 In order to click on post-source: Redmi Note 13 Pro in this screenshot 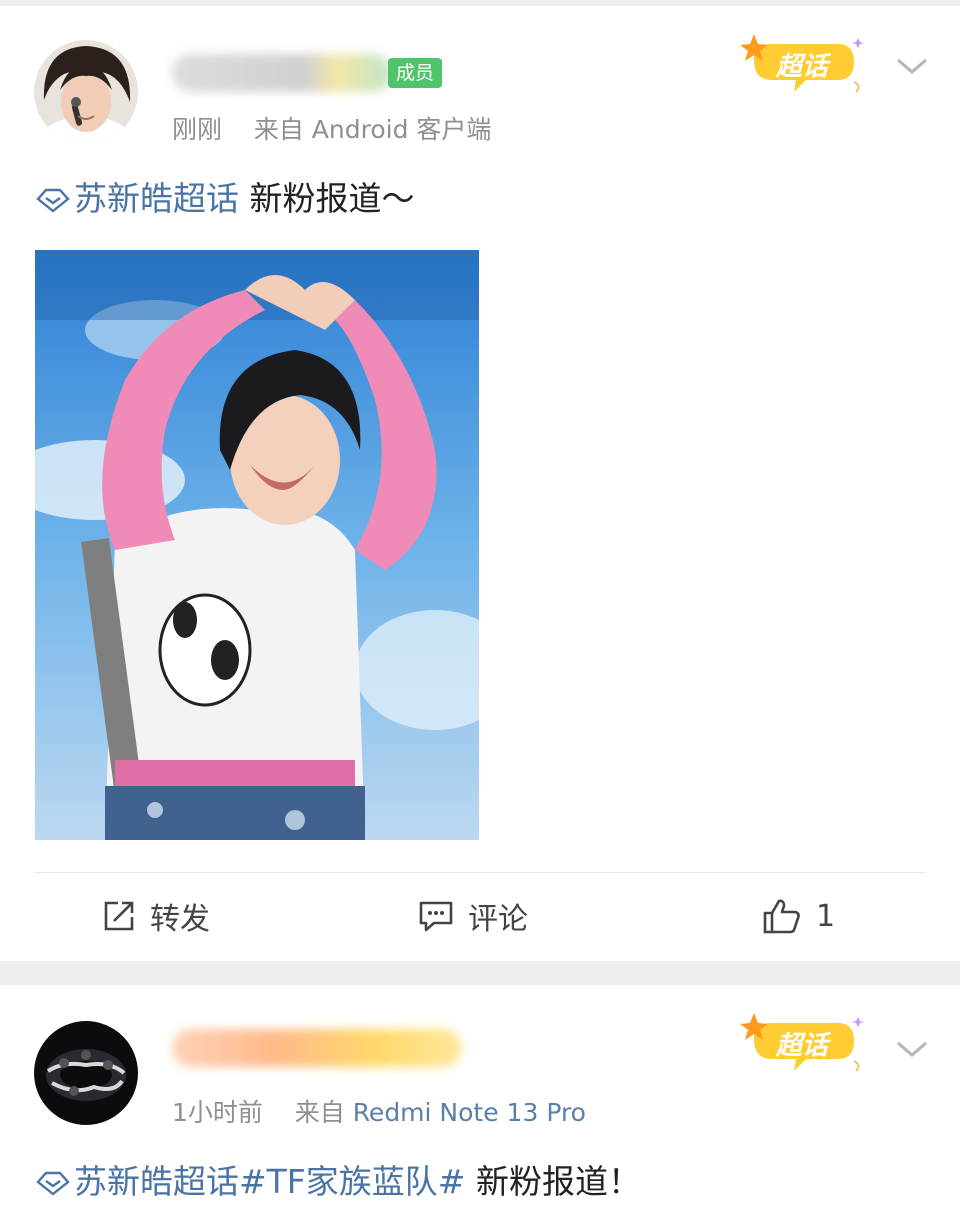, I will do `click(469, 1112)`.